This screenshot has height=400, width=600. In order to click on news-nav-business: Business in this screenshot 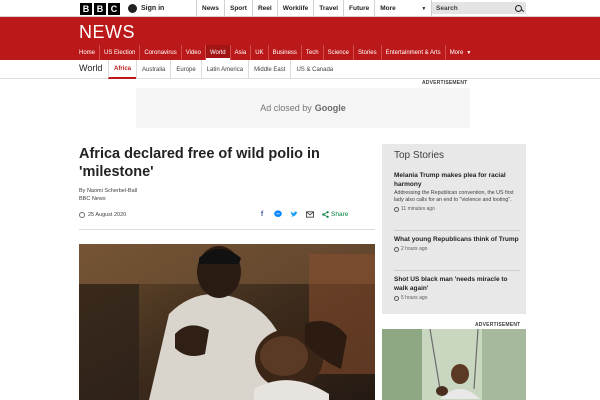, I will do `click(284, 52)`.